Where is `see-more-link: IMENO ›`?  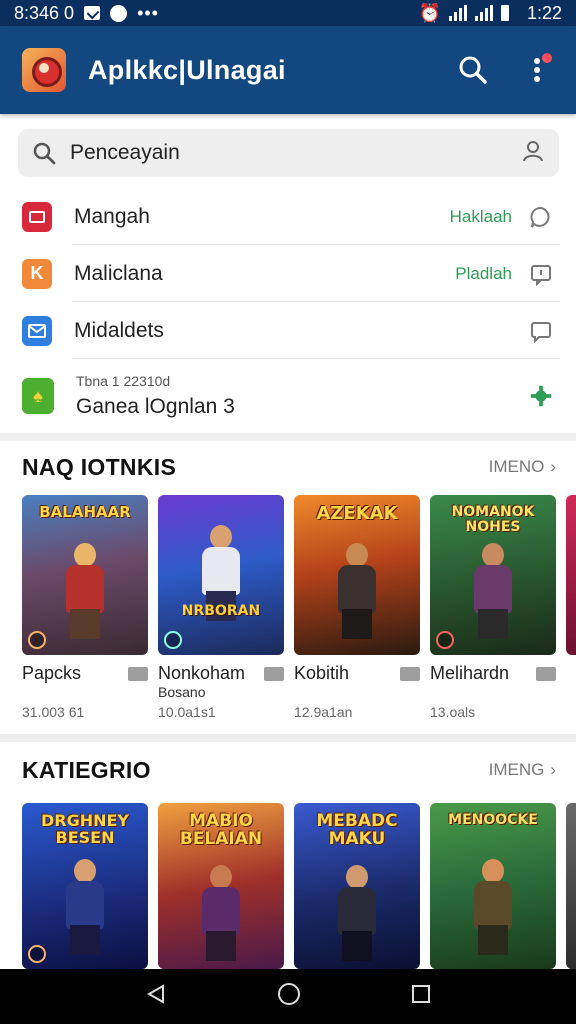
see-more-link: IMENO › is located at coordinates (522, 467).